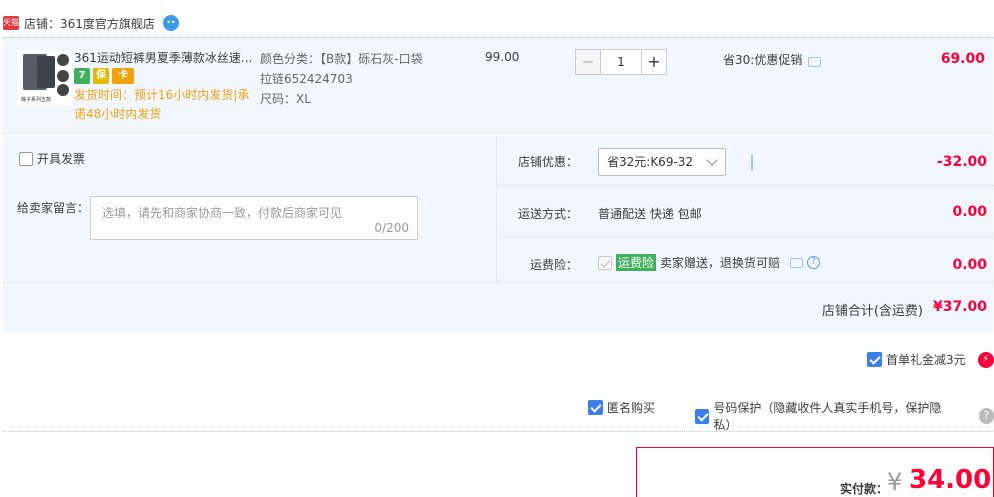  I want to click on message-placeholder: 选填，请先和商家协商一致，付款后商家可见, so click(222, 213).